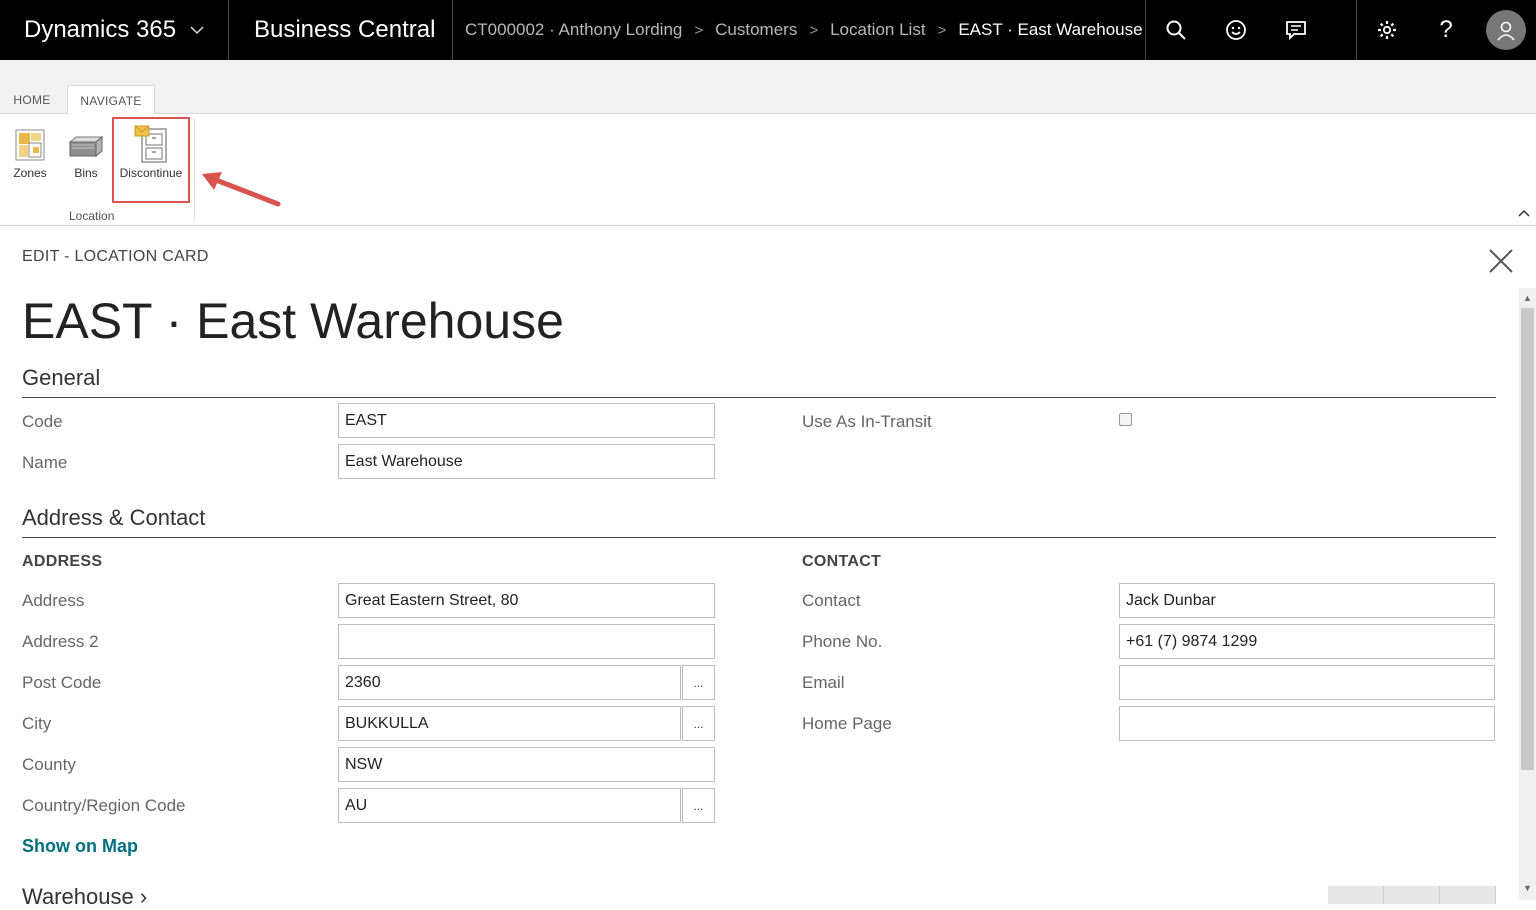  I want to click on code-field: EAST, so click(526, 420).